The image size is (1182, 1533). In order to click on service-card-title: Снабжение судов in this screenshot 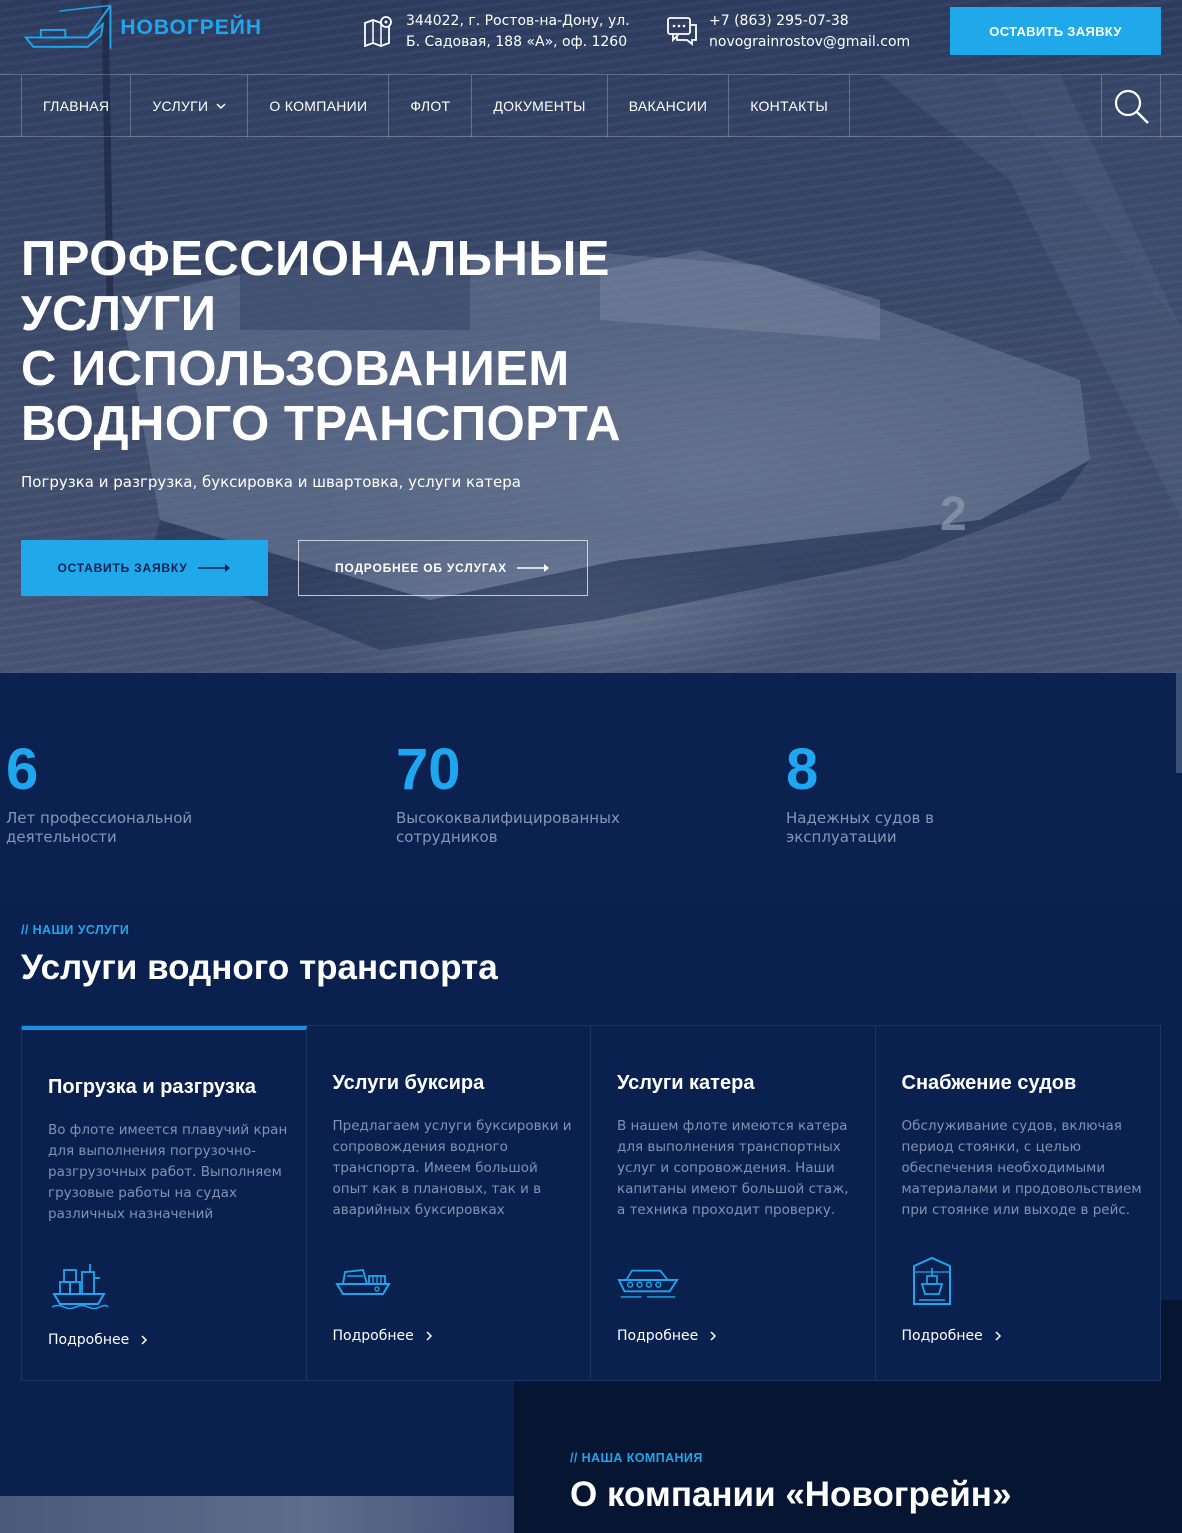, I will do `click(989, 1083)`.